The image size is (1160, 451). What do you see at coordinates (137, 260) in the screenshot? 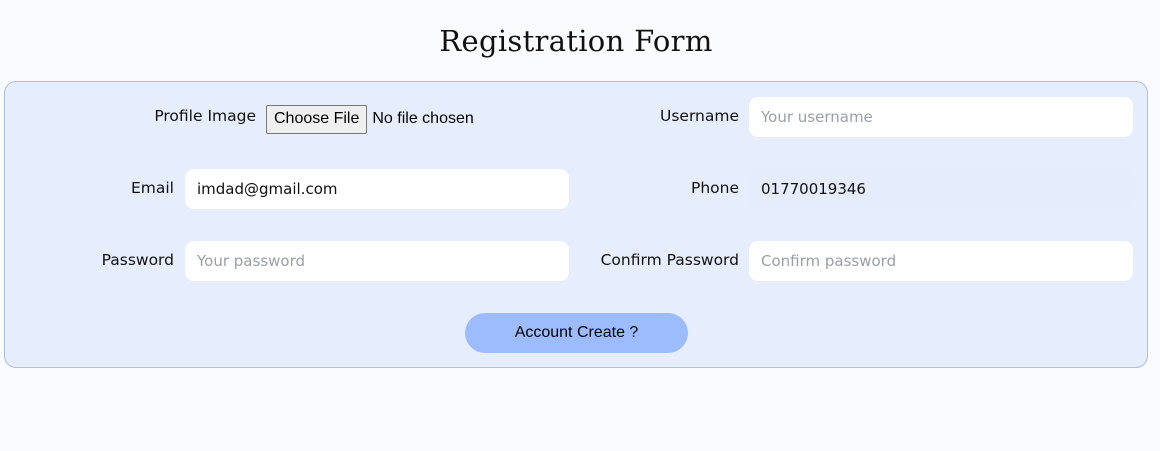
I see `password-label: Password` at bounding box center [137, 260].